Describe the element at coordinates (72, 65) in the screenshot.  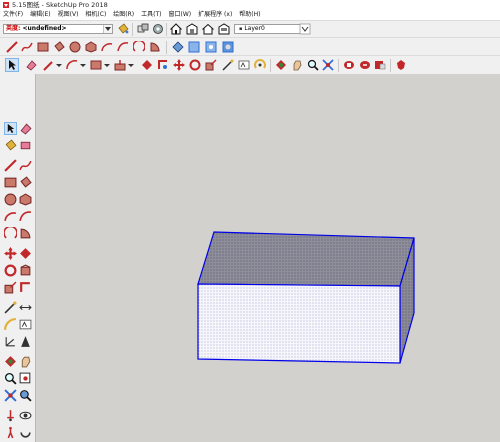
I see `arc-dropdown-icon` at that location.